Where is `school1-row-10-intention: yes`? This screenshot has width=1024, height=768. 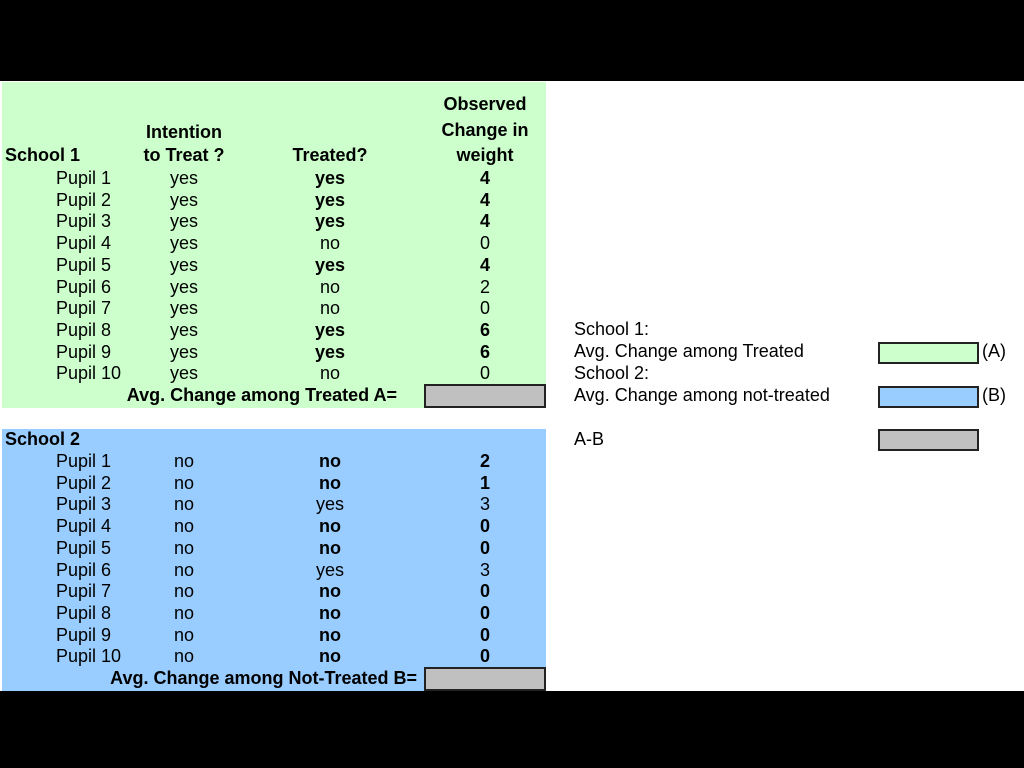
school1-row-10-intention: yes is located at coordinates (184, 373).